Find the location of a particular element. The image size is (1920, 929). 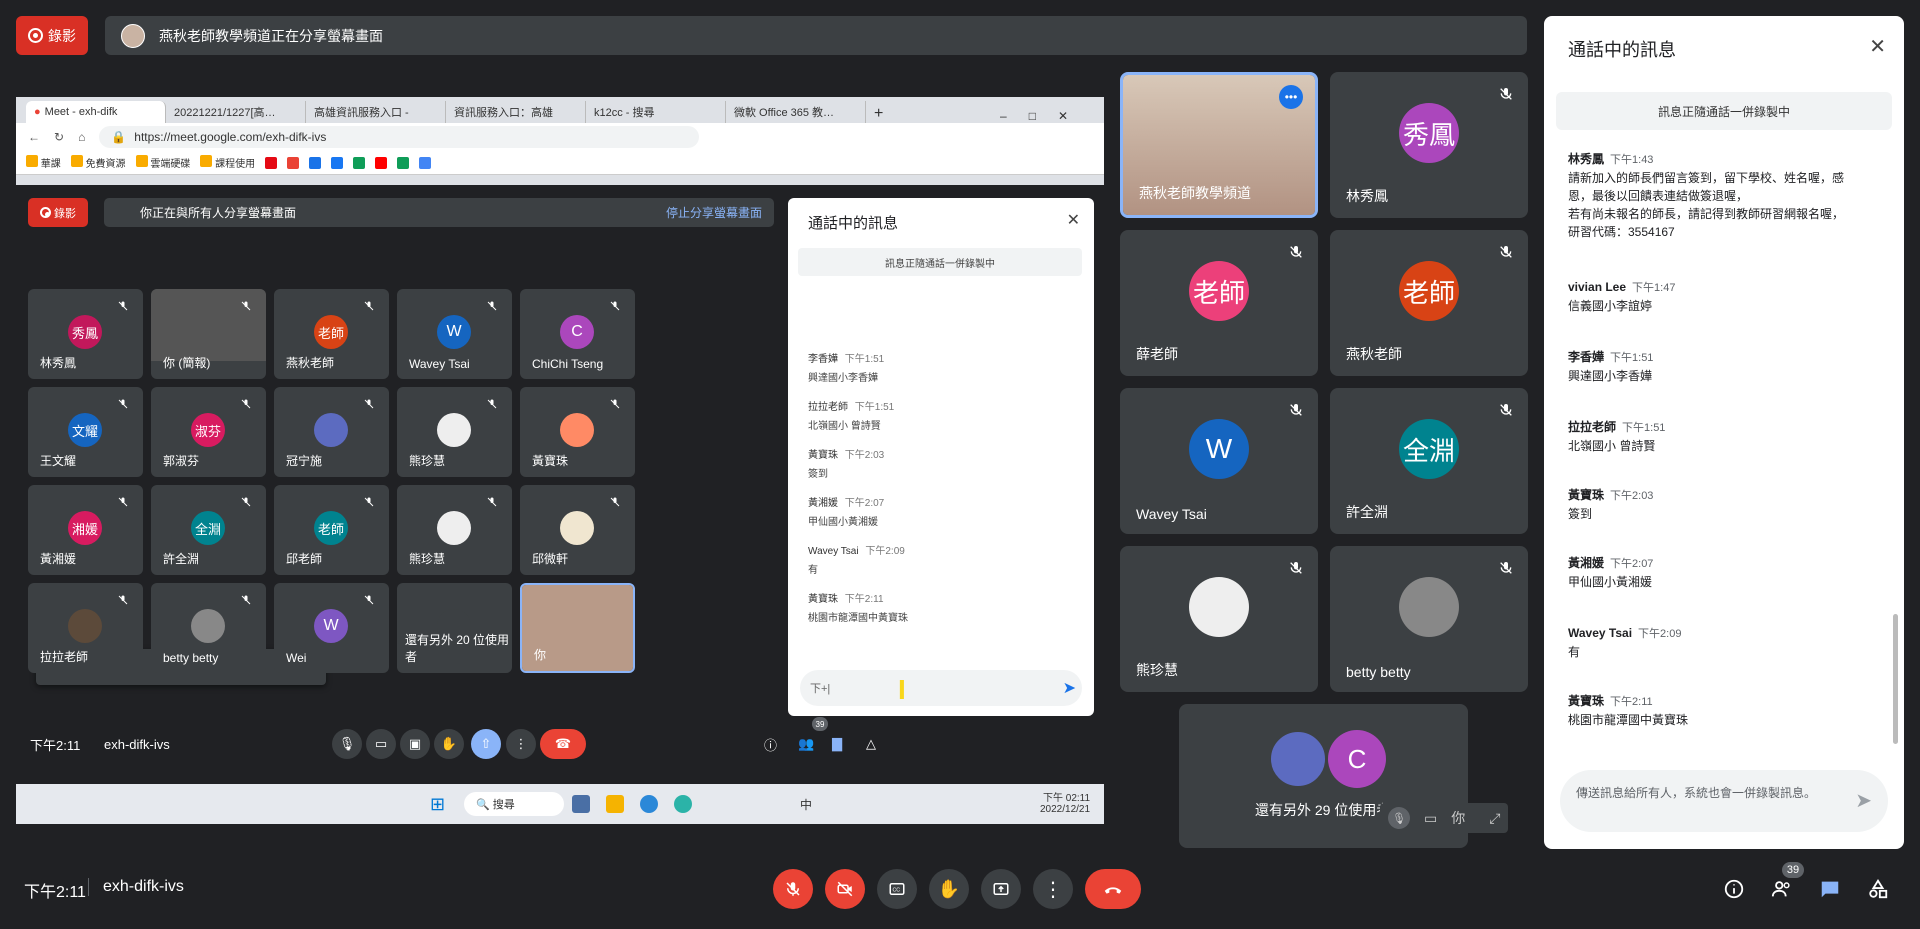

message-time: 下午2:11 is located at coordinates (1631, 702).